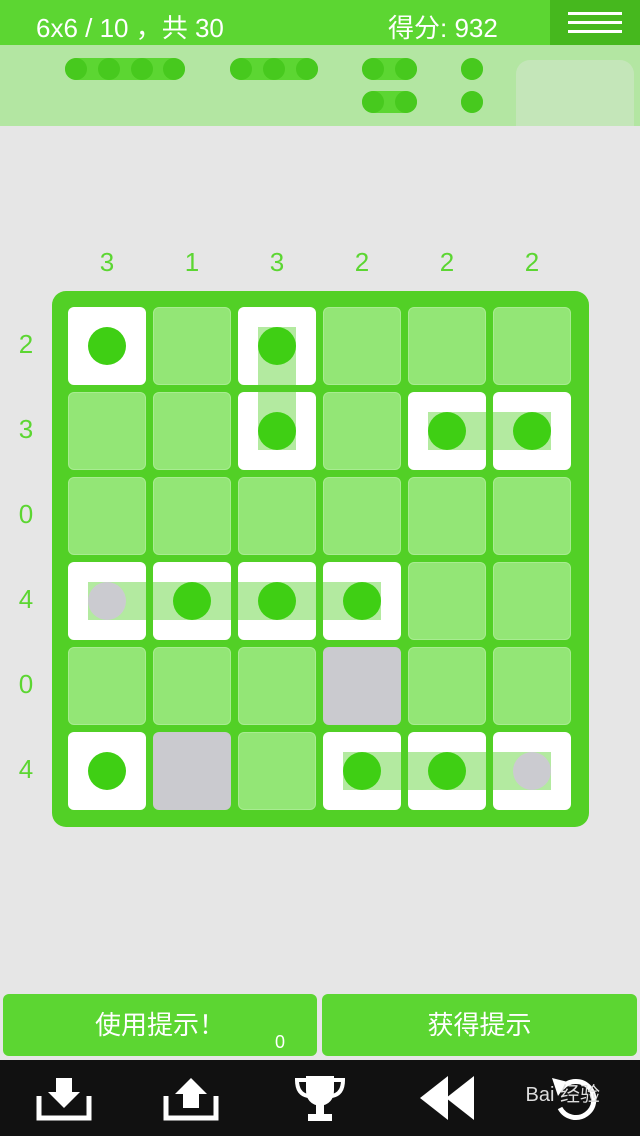 The width and height of the screenshot is (640, 1136). I want to click on menu-button, so click(595, 22).